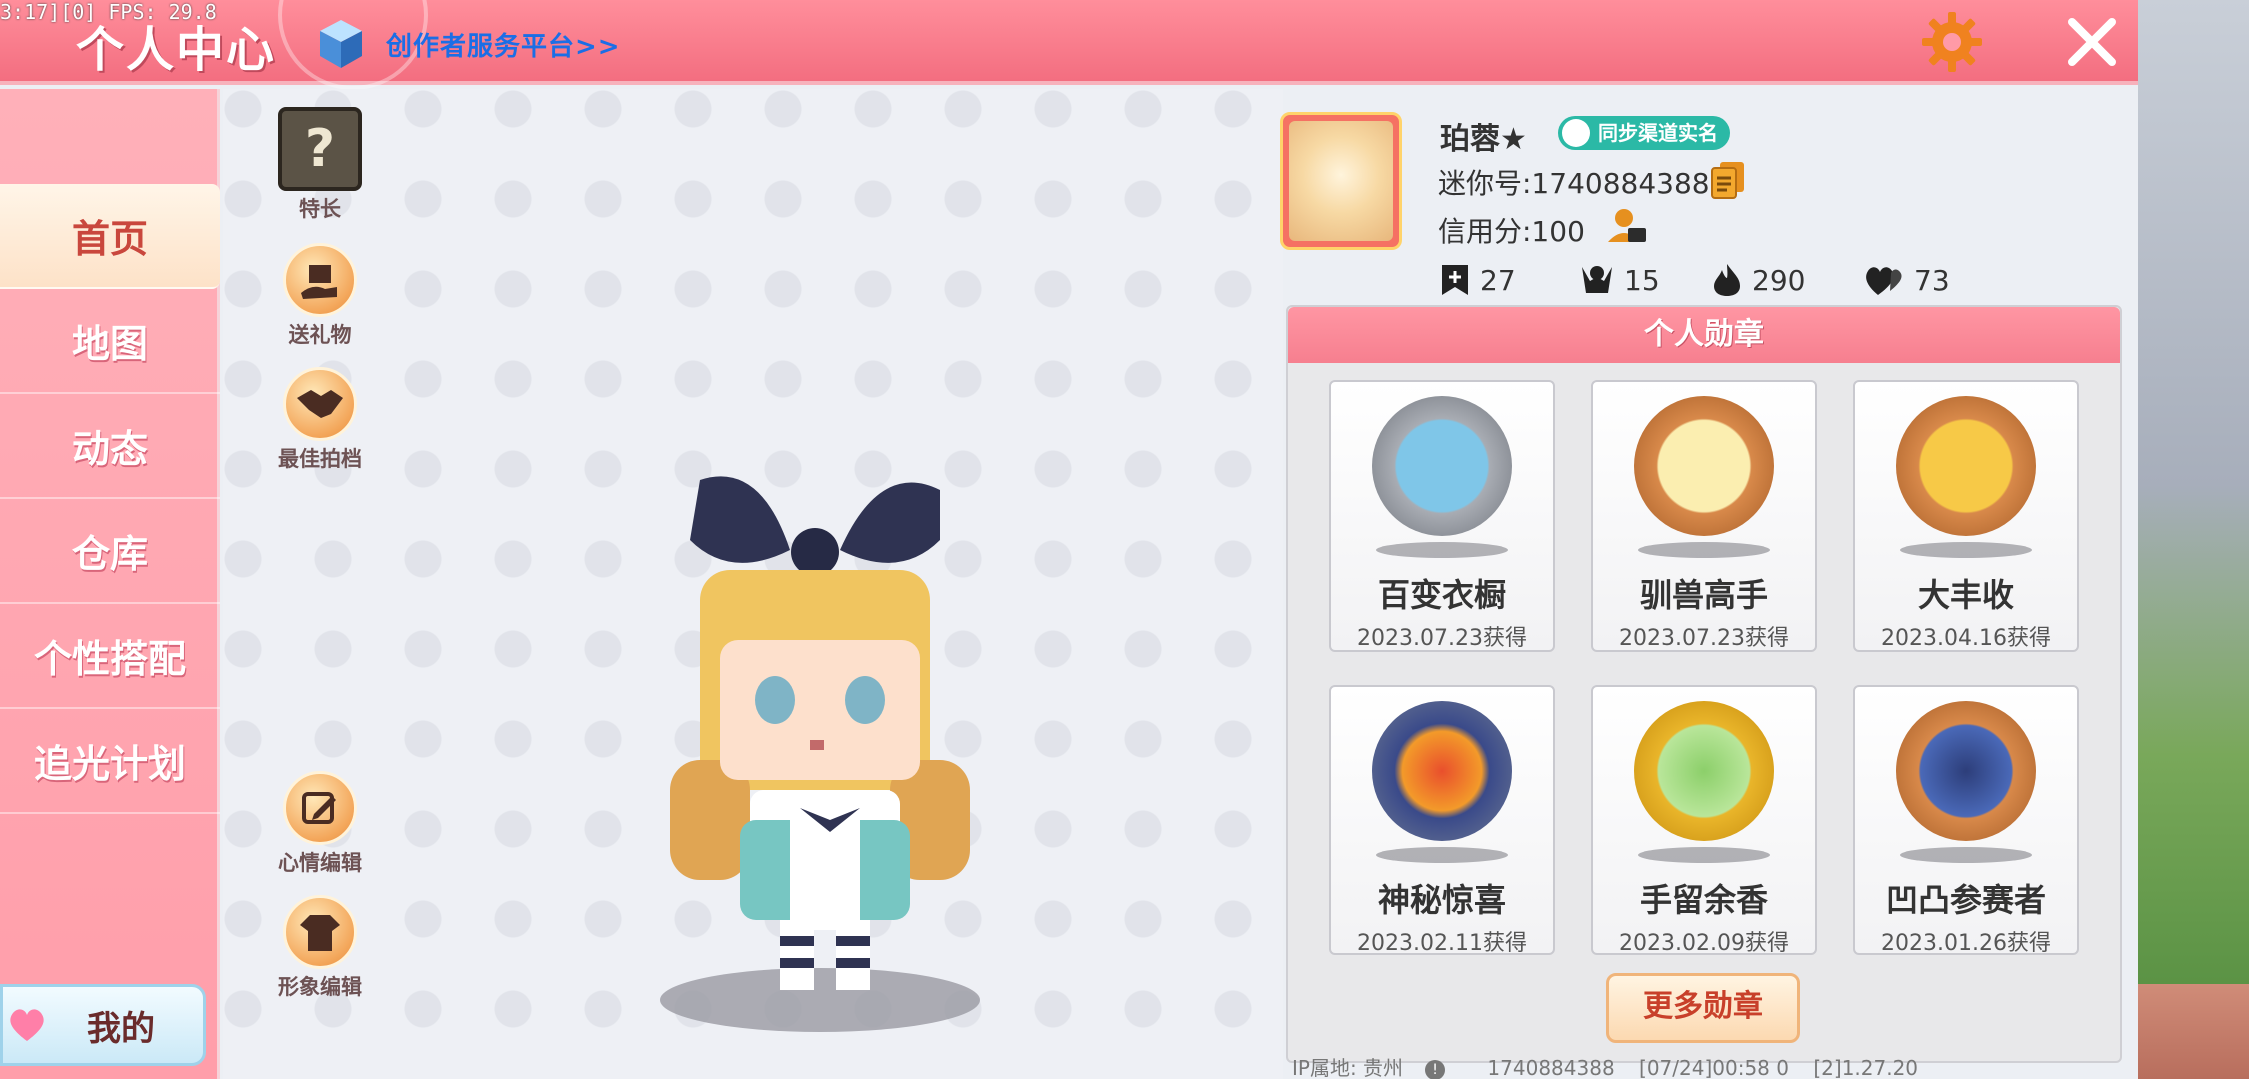 Image resolution: width=2249 pixels, height=1079 pixels. Describe the element at coordinates (1069, 45) in the screenshot. I see `header-bar: 个人中心 创作者服务平台>>` at that location.